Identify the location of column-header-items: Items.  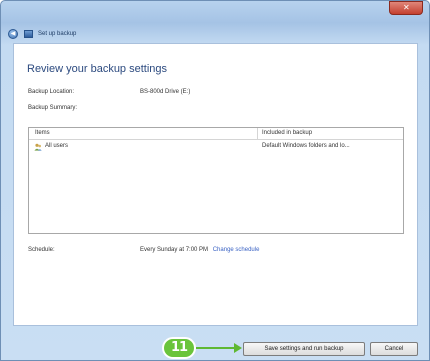
(42, 133).